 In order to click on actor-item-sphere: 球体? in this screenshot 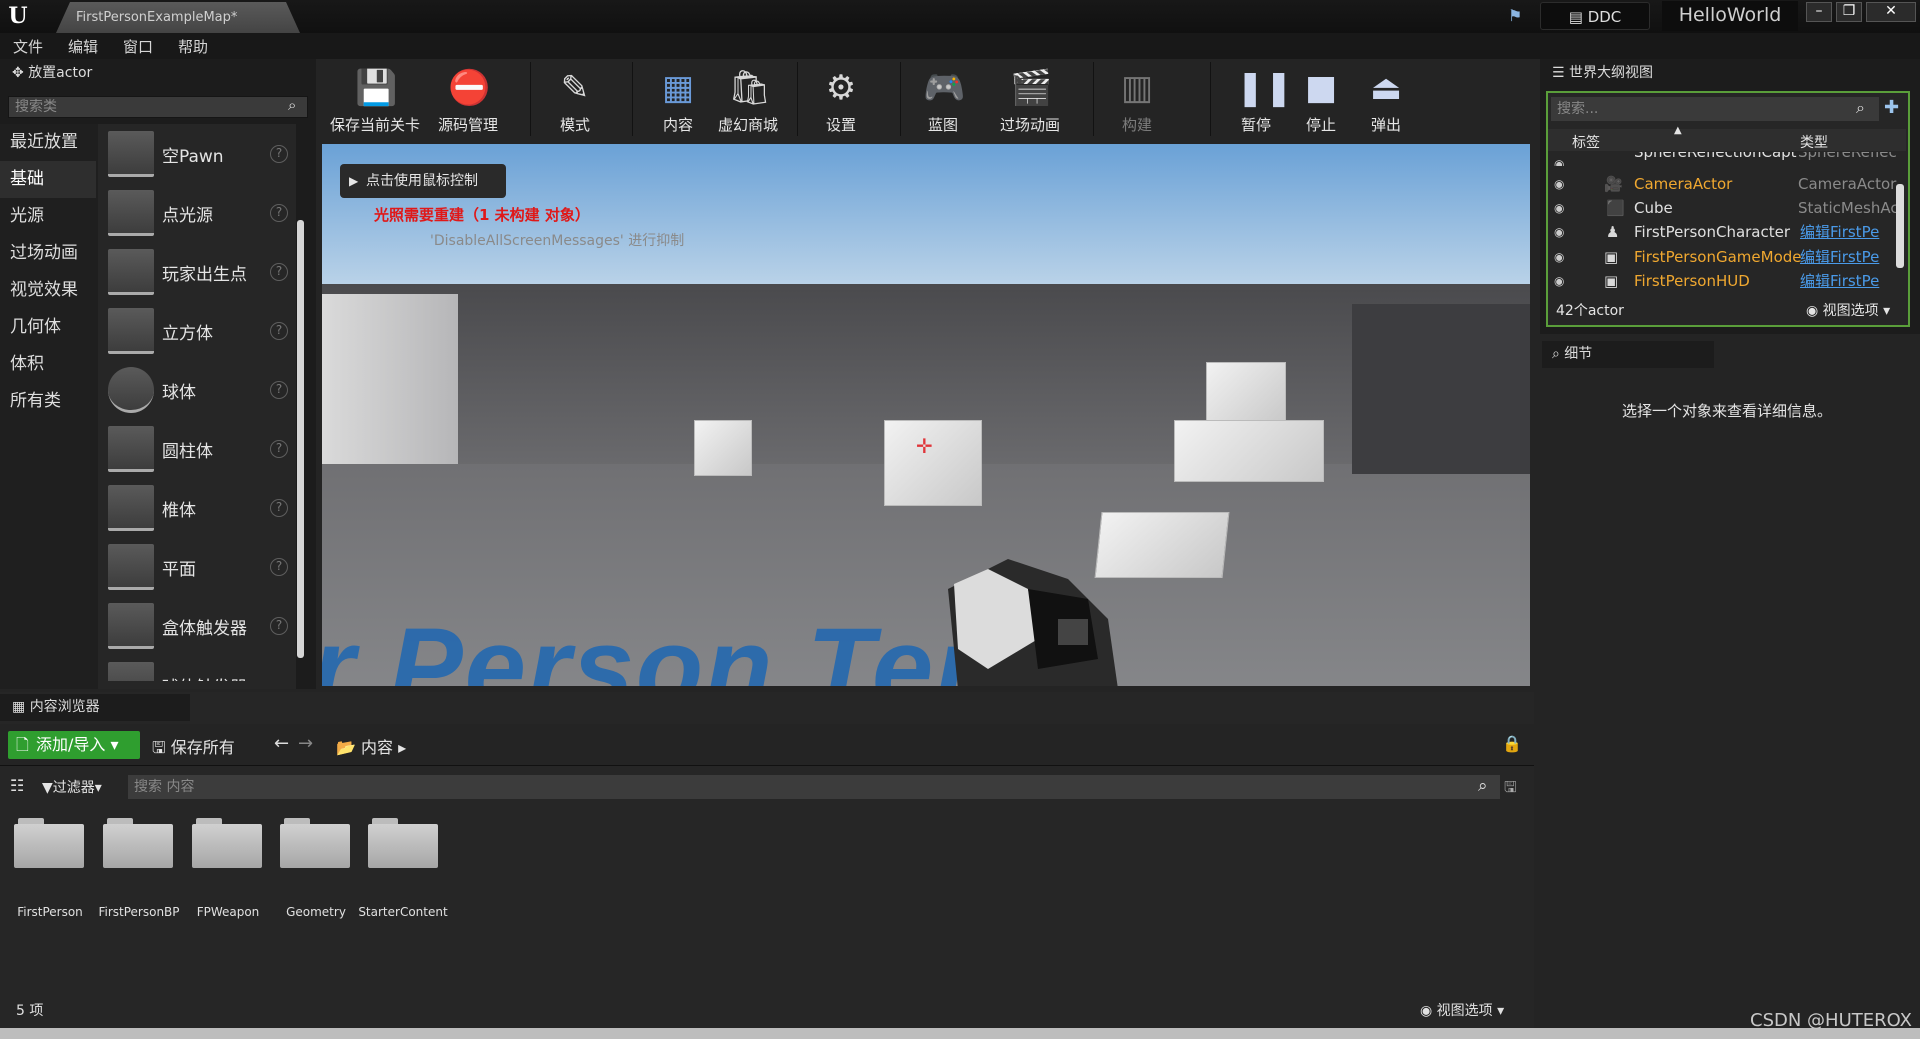, I will do `click(199, 391)`.